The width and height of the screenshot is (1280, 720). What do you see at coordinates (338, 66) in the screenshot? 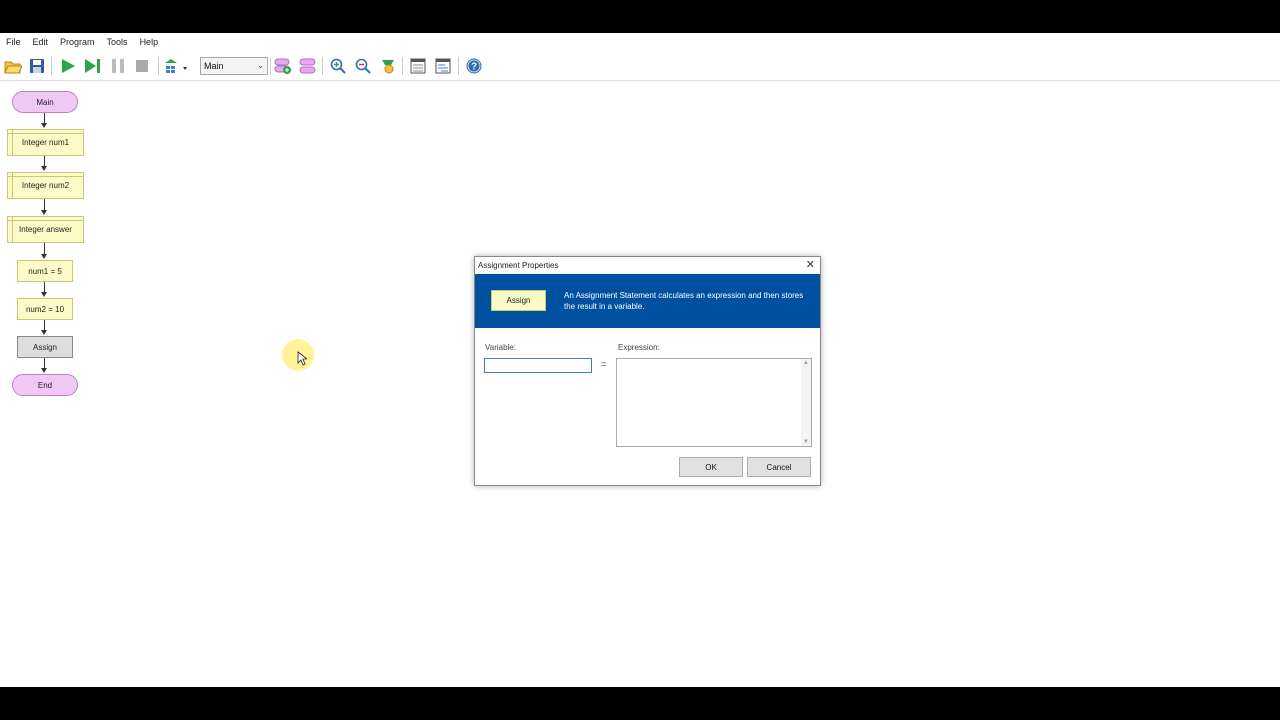
I see `zoom-in-icon` at bounding box center [338, 66].